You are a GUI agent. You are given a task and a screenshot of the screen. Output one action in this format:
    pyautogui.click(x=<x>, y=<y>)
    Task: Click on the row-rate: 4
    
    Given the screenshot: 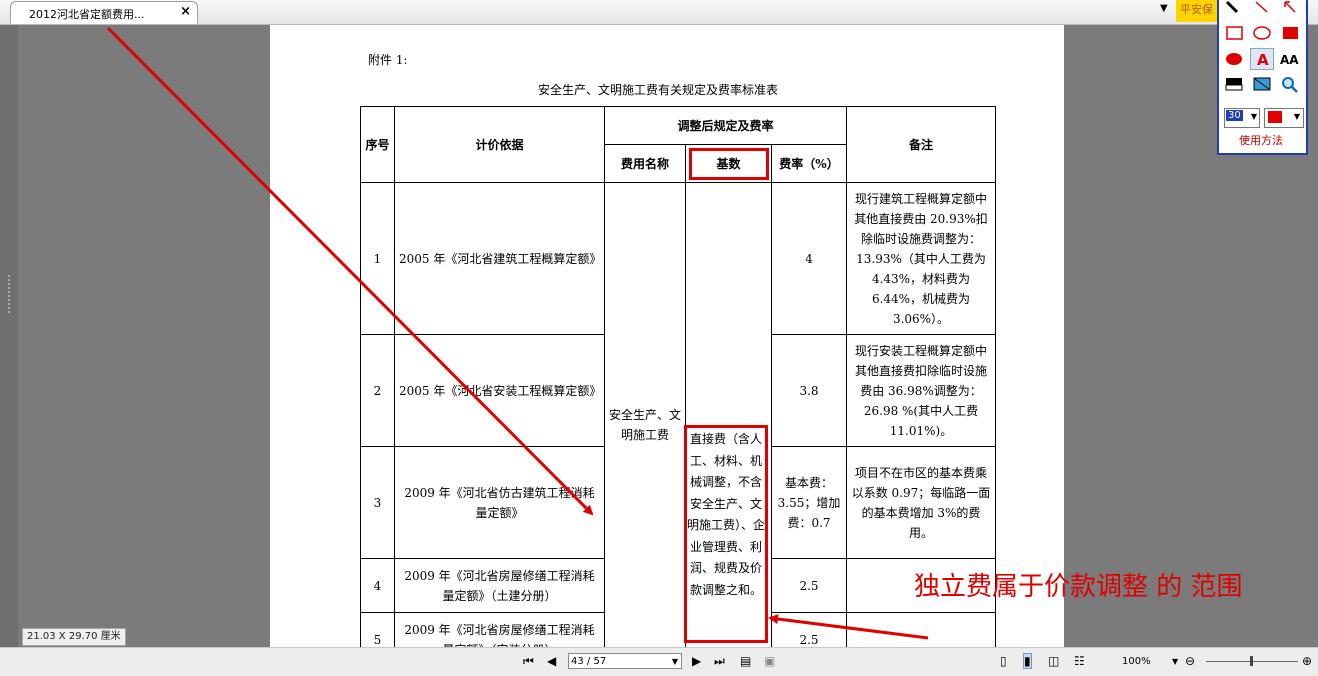 What is the action you would take?
    pyautogui.click(x=809, y=258)
    